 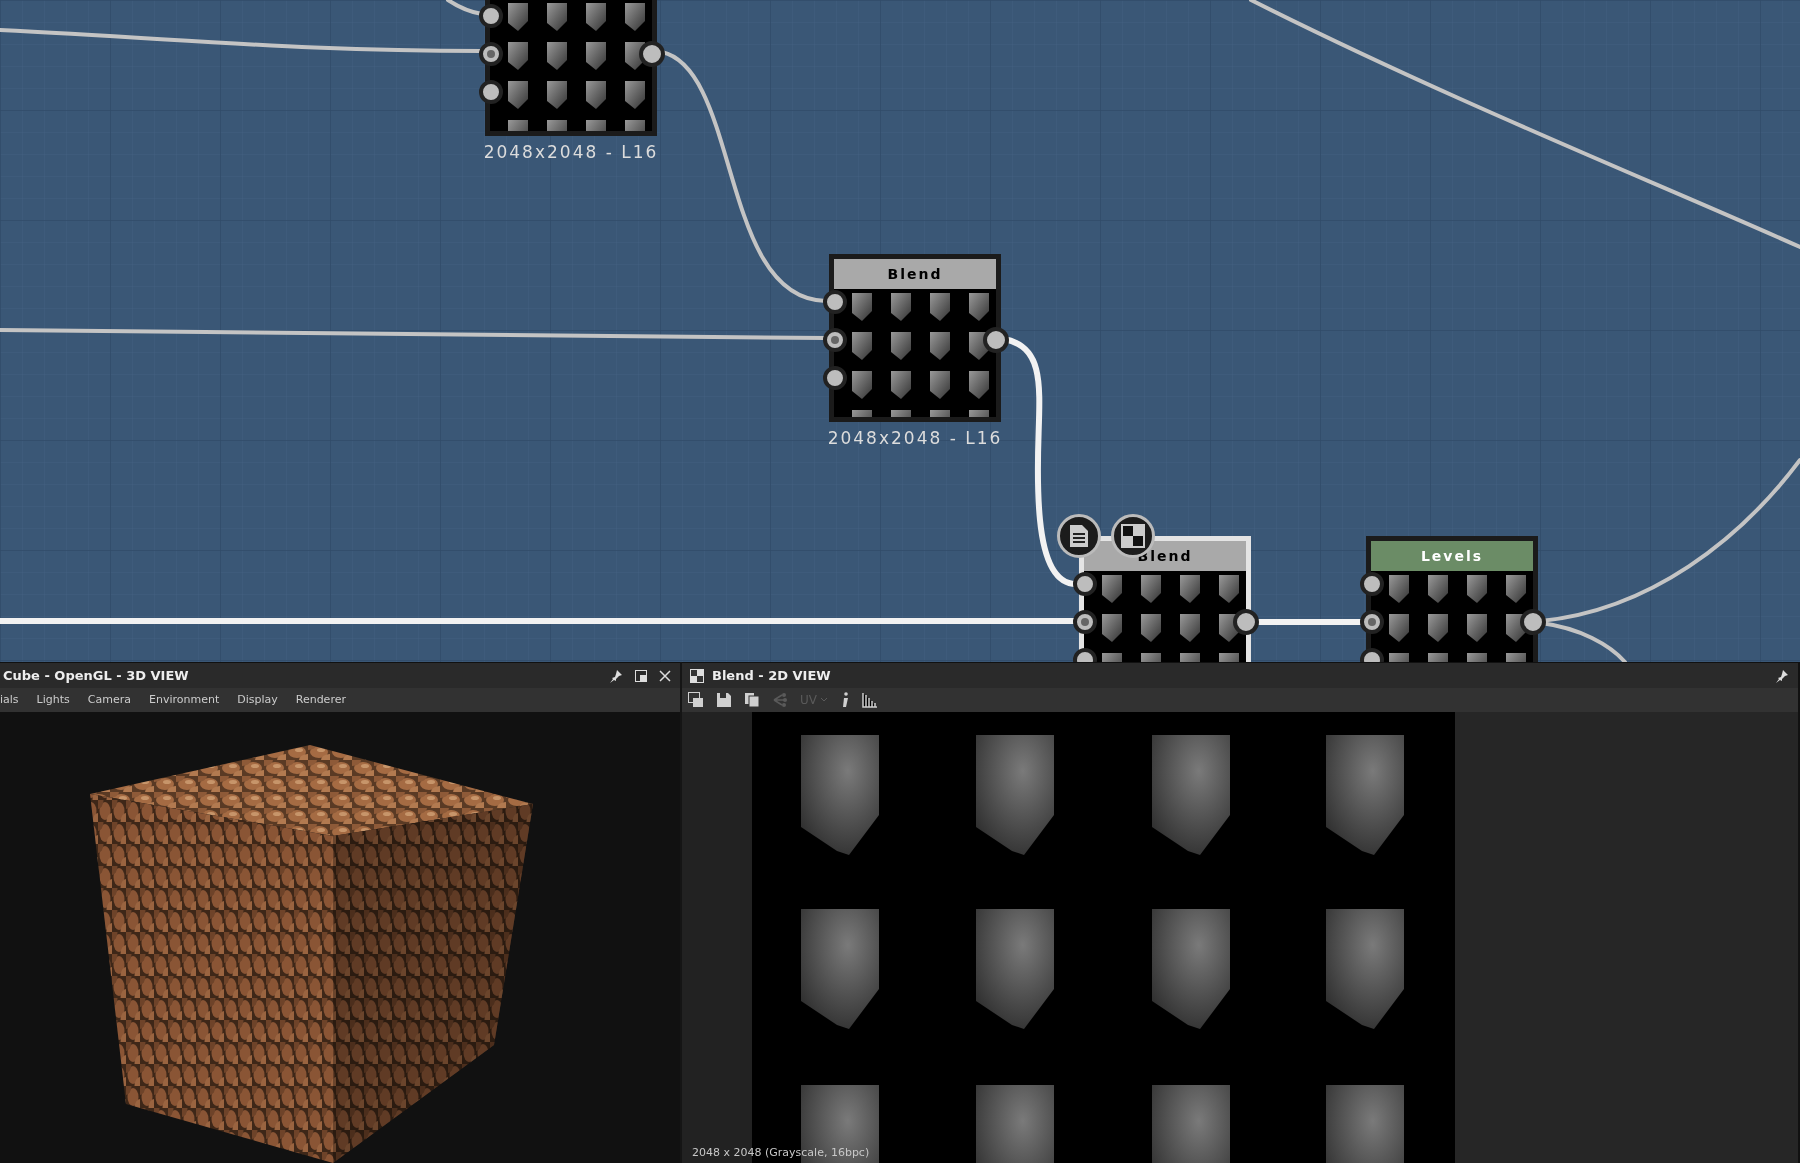 What do you see at coordinates (96, 675) in the screenshot?
I see `panel-title: Cube - OpenGL - 3D VIEW` at bounding box center [96, 675].